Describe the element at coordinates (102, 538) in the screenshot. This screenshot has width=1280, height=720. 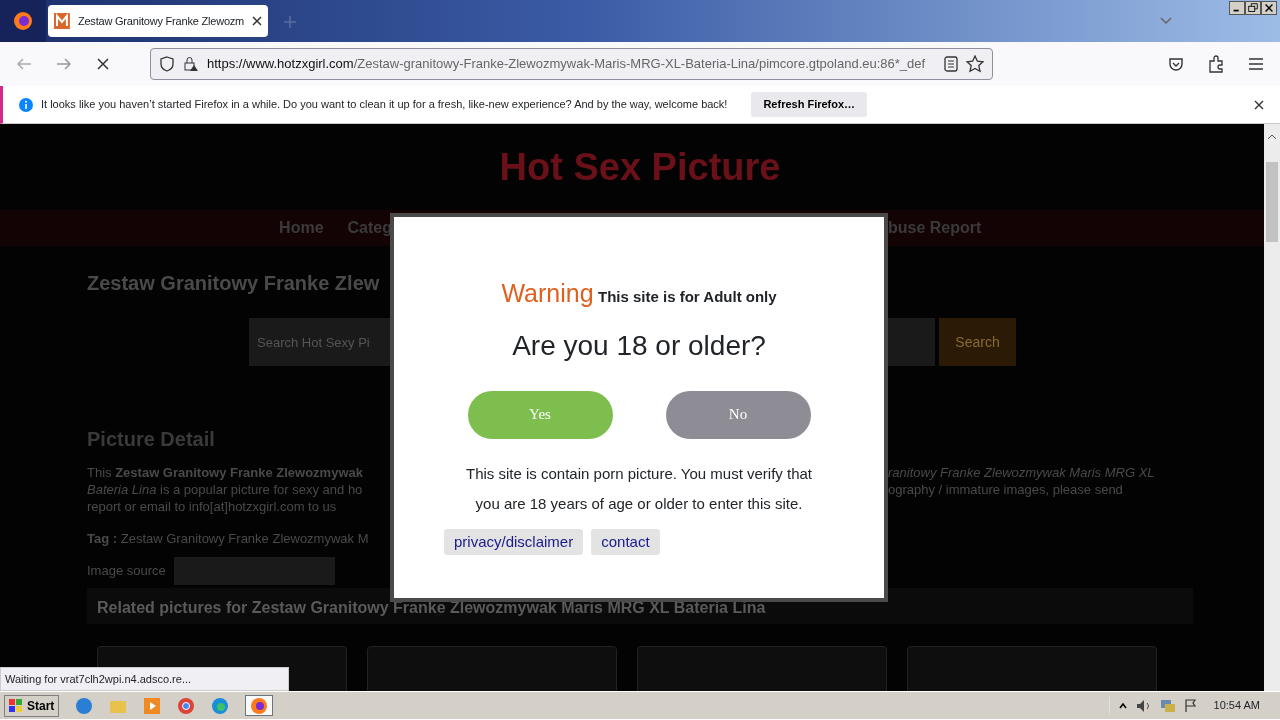
I see `tag-label: Tag :` at that location.